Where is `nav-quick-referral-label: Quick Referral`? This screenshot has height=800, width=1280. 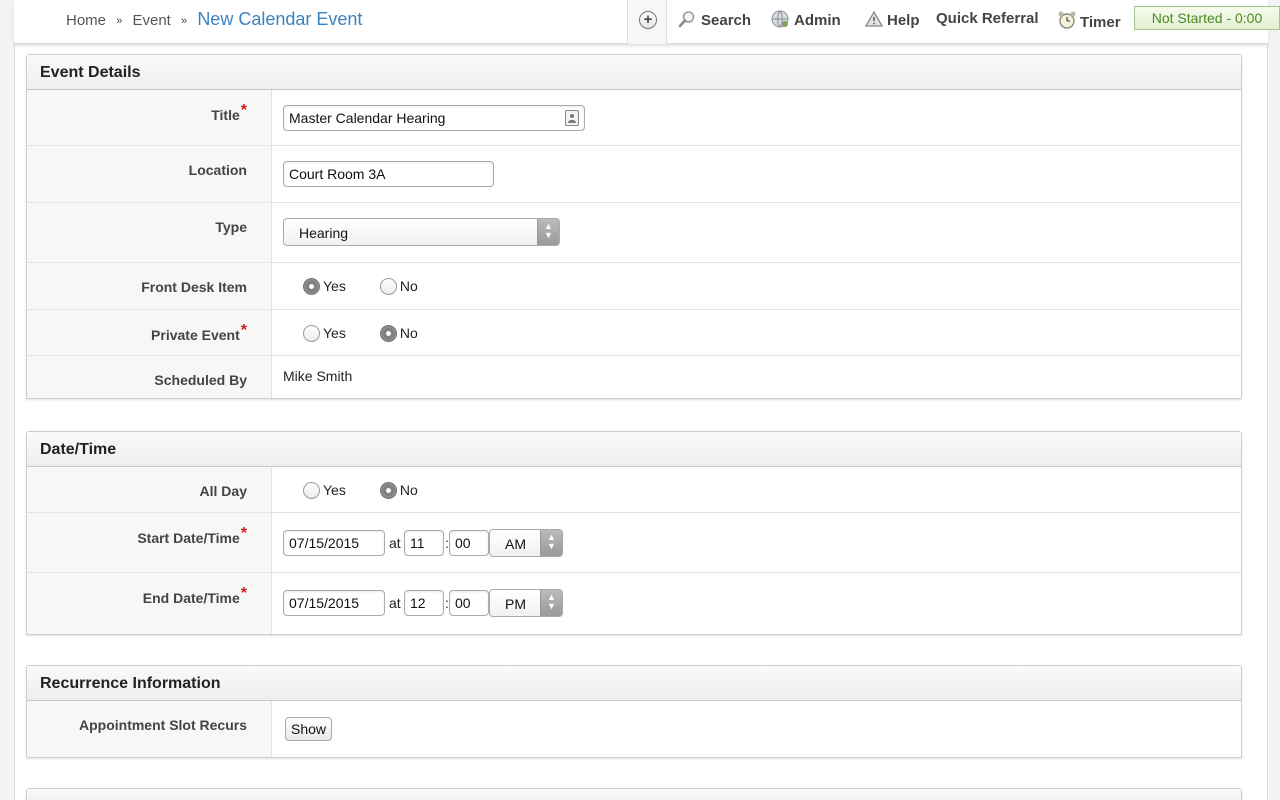 nav-quick-referral-label: Quick Referral is located at coordinates (987, 18).